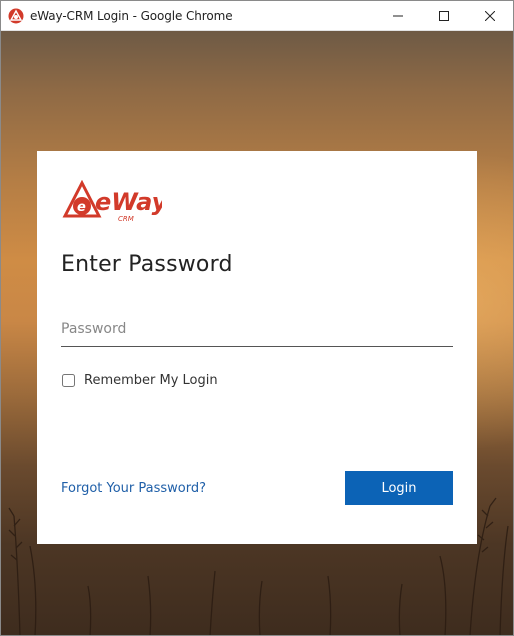 The height and width of the screenshot is (636, 514). I want to click on page-title: Enter Password, so click(147, 264).